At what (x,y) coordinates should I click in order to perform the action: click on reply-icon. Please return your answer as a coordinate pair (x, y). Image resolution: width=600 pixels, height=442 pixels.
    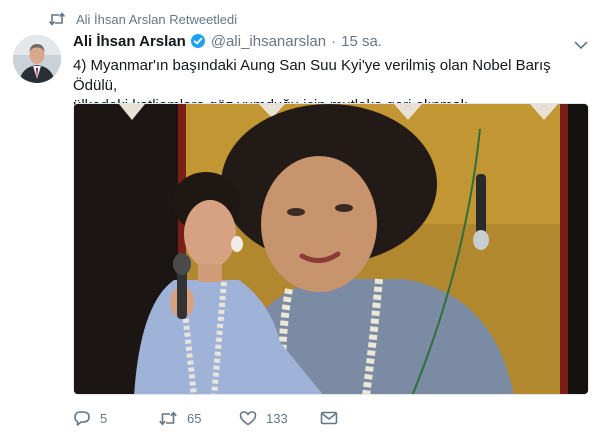
    Looking at the image, I should click on (82, 418).